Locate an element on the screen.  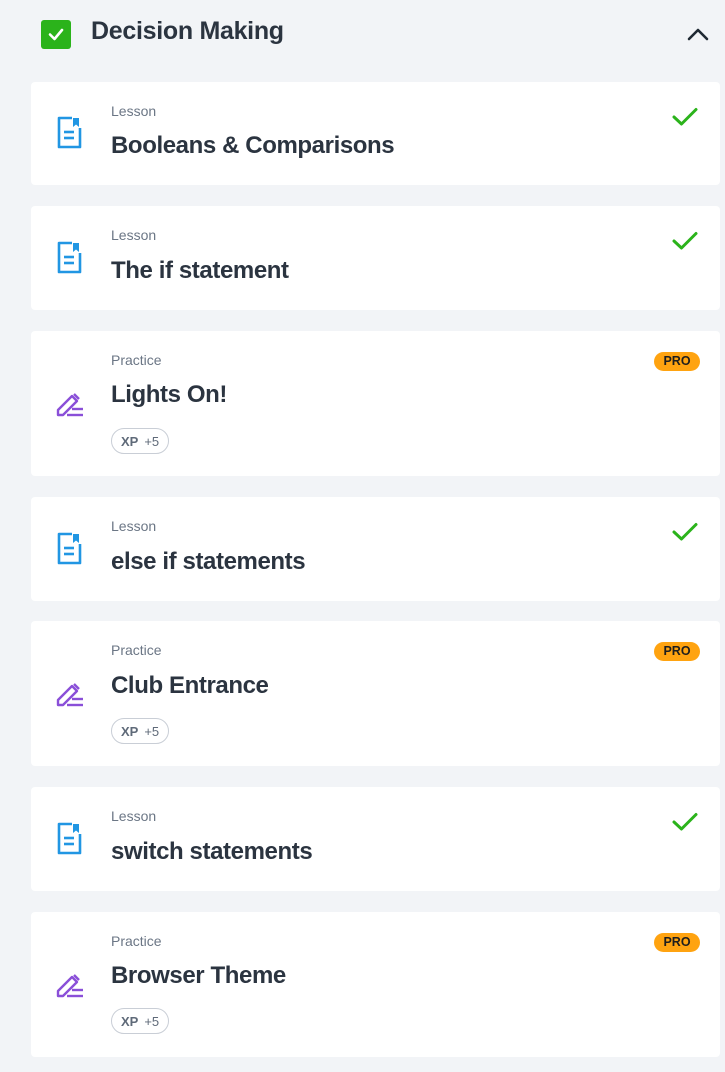
item-title: Lights On! is located at coordinates (169, 394).